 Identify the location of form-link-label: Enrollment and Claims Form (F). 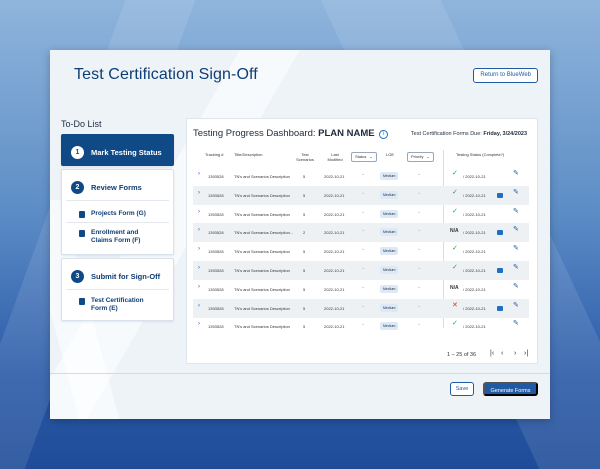
(116, 236).